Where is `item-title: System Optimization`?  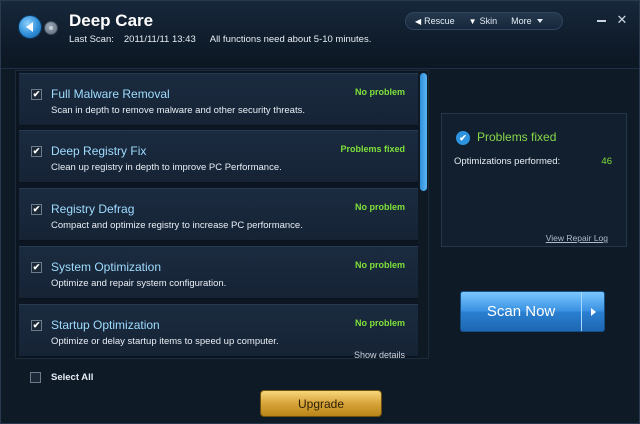 item-title: System Optimization is located at coordinates (106, 267).